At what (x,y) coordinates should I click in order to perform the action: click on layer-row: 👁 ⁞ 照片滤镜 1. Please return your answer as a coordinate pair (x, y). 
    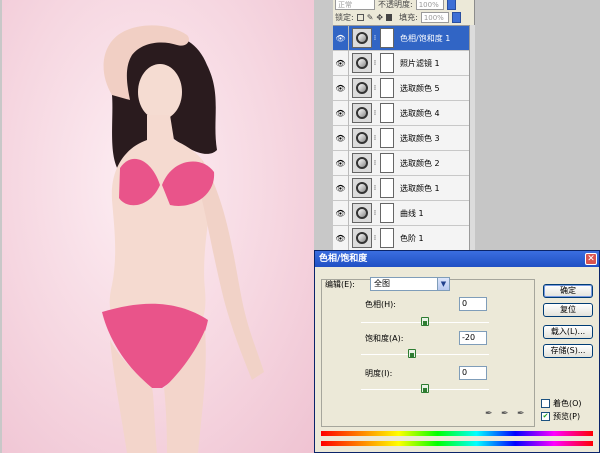
    Looking at the image, I should click on (401, 63).